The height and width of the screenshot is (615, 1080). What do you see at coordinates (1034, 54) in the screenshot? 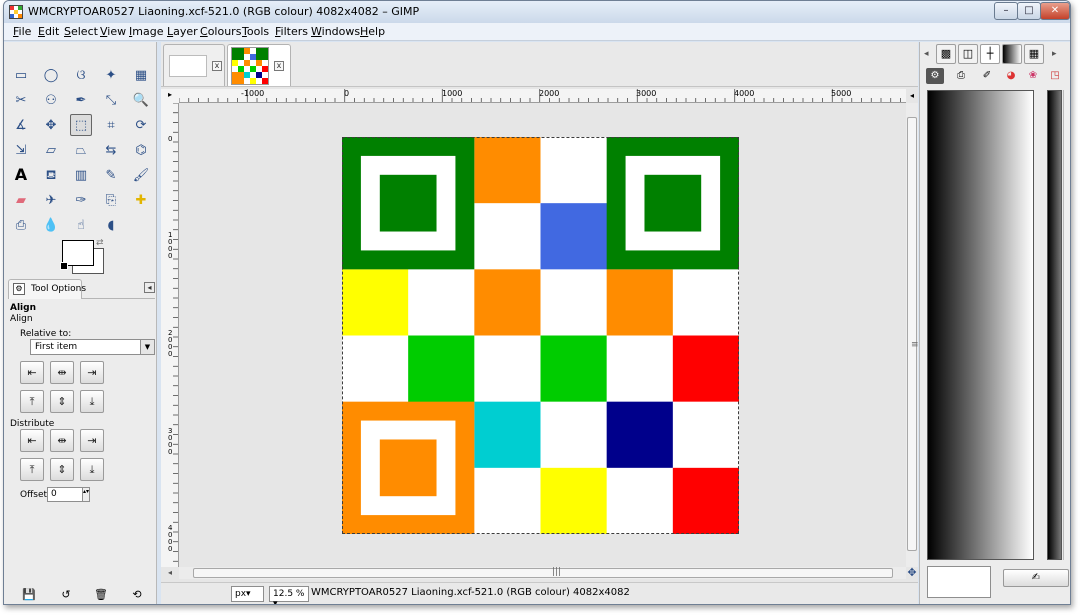
I see `palette-tab-icon: ▦` at bounding box center [1034, 54].